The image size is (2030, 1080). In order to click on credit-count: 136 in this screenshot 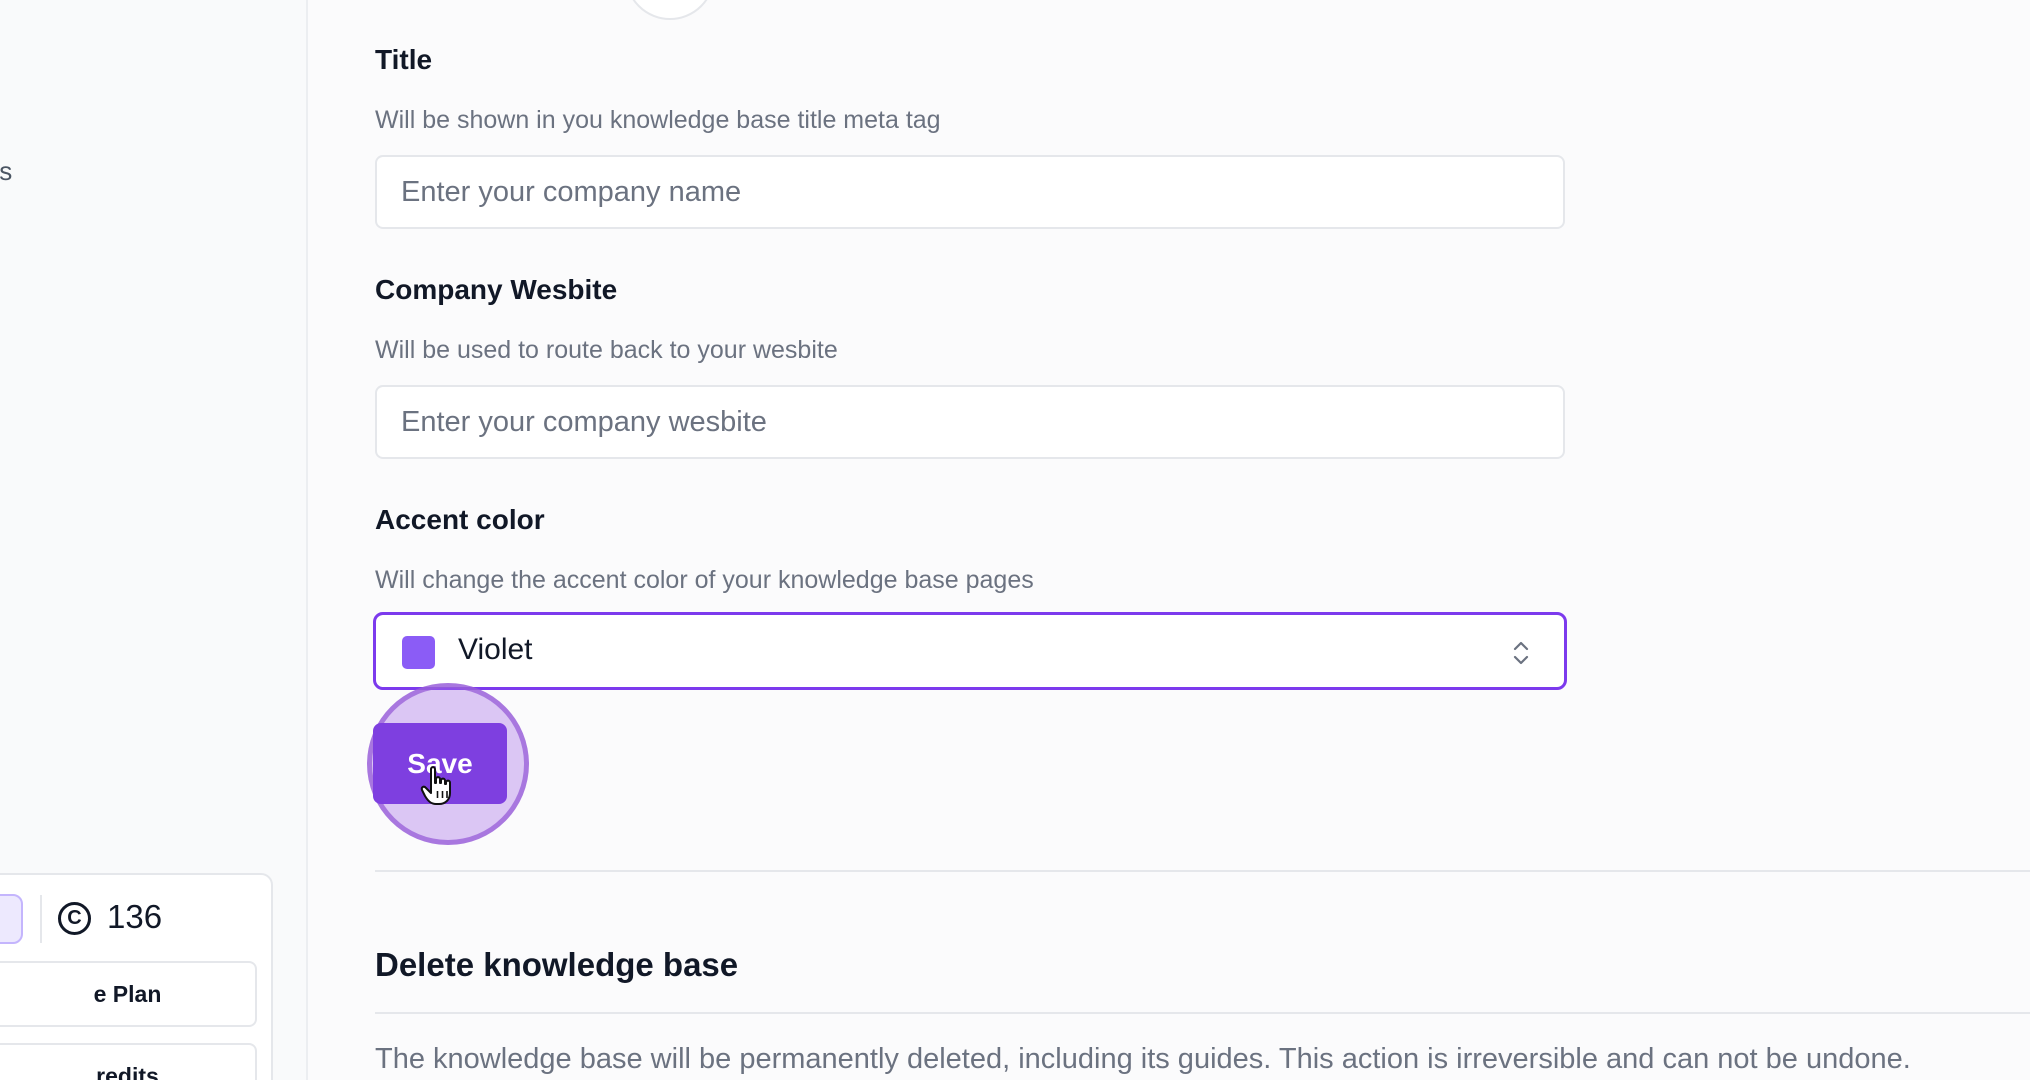, I will do `click(135, 916)`.